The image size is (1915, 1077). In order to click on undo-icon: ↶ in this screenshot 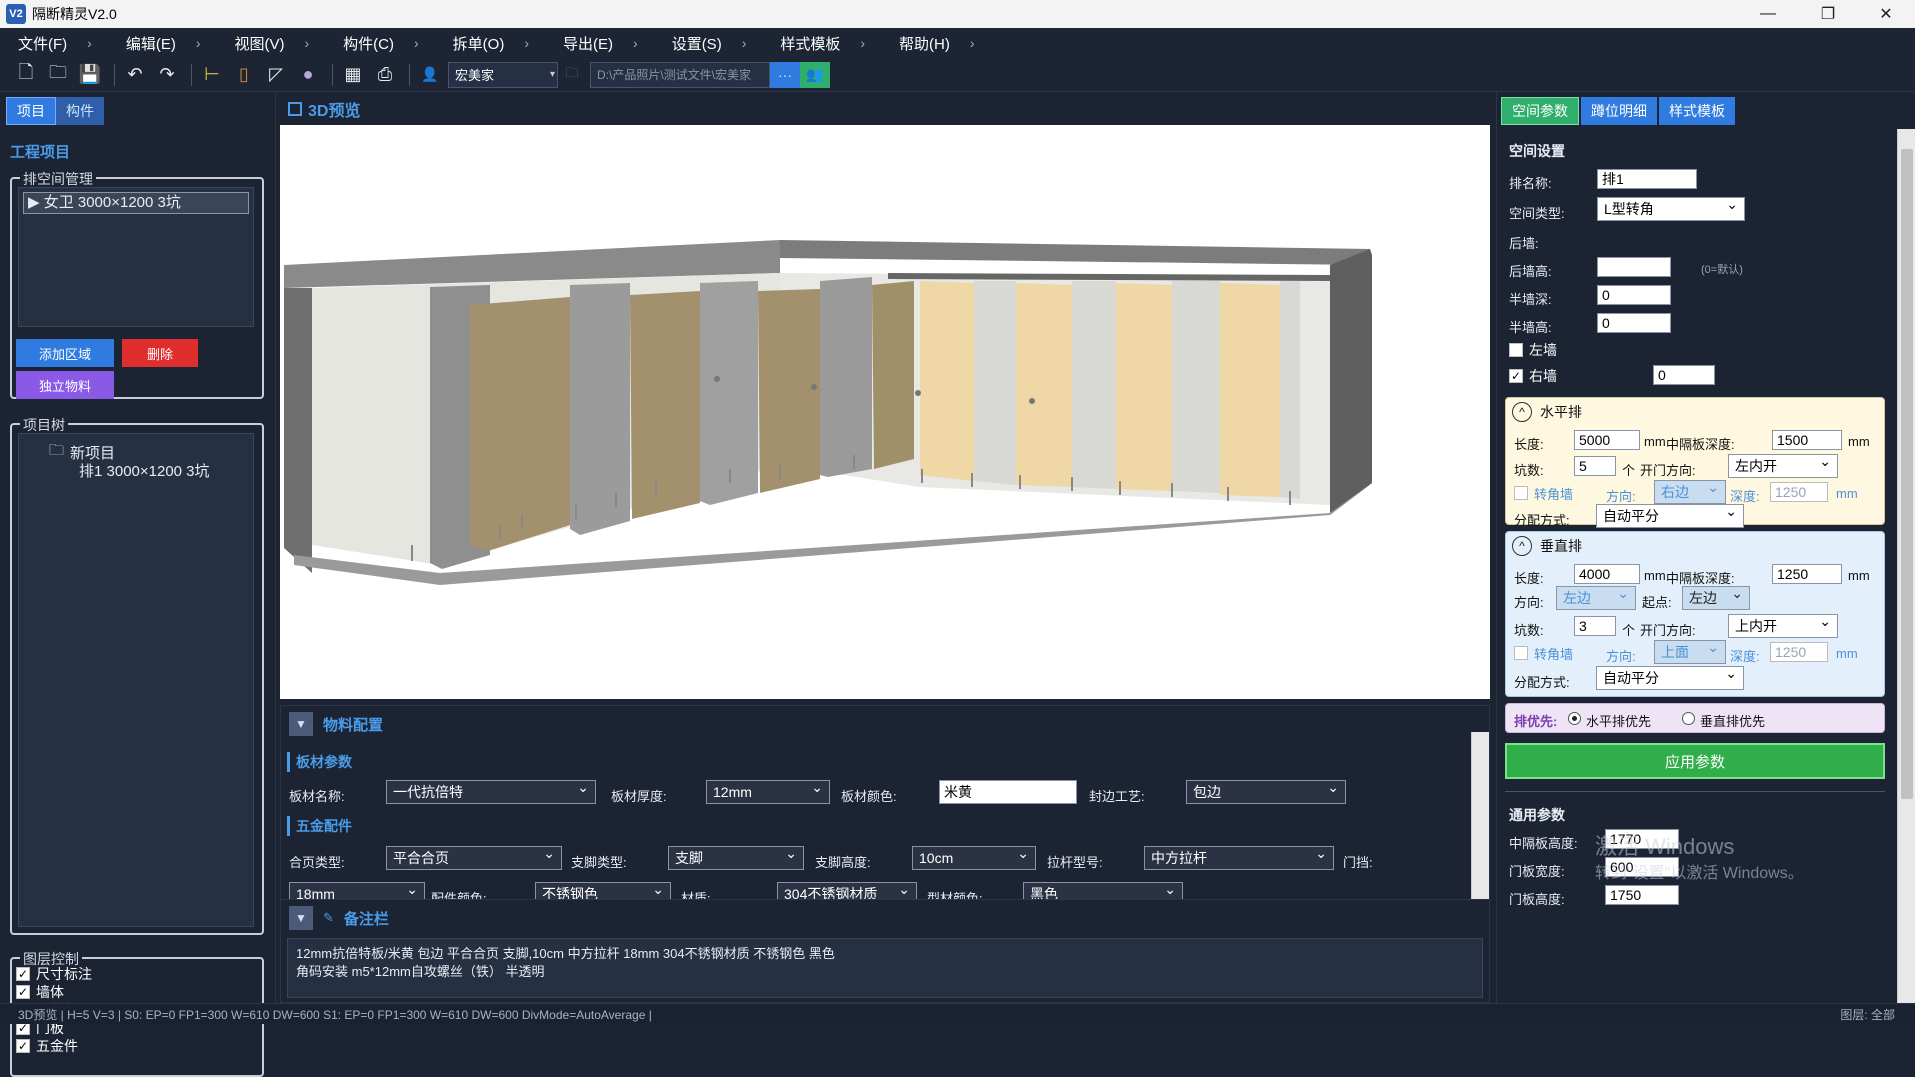, I will do `click(135, 75)`.